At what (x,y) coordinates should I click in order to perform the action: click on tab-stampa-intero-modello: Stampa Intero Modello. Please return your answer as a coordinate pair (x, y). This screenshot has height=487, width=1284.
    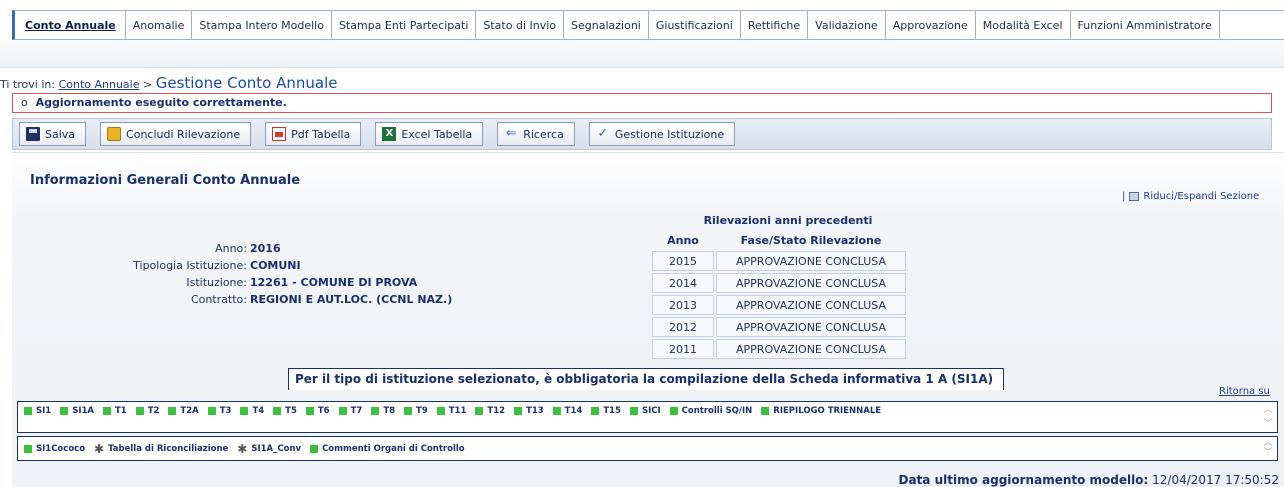
    Looking at the image, I should click on (262, 25).